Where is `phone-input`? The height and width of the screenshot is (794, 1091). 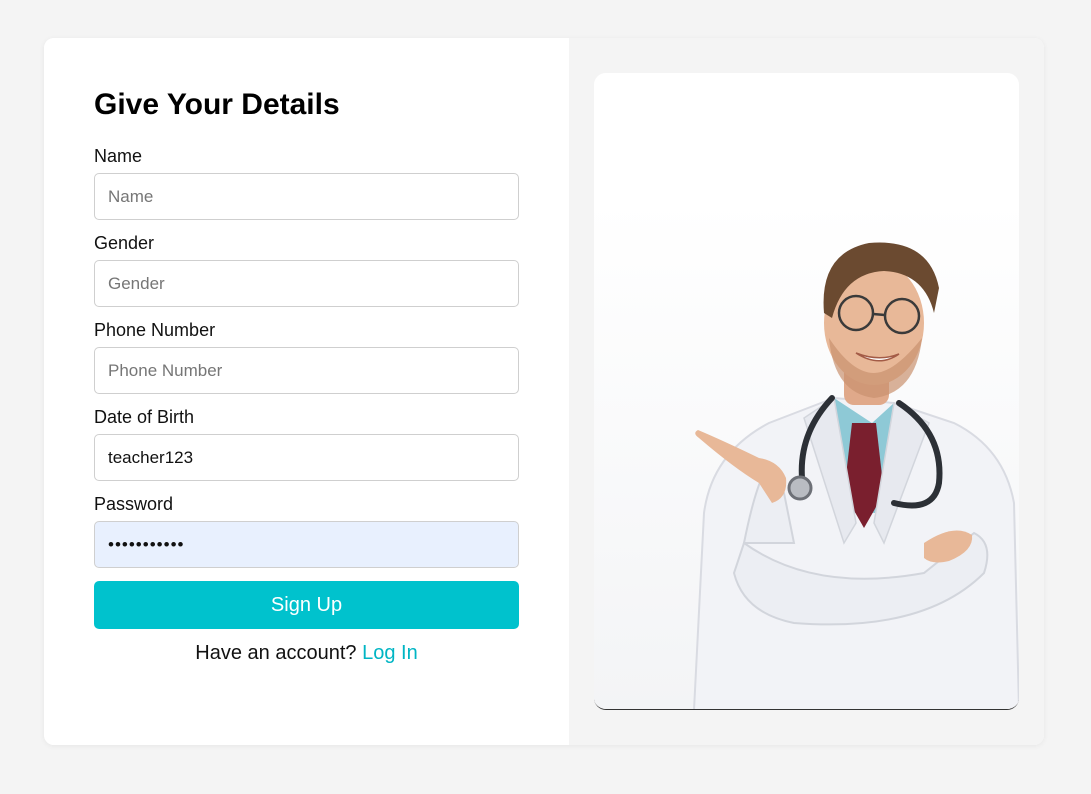
phone-input is located at coordinates (306, 370).